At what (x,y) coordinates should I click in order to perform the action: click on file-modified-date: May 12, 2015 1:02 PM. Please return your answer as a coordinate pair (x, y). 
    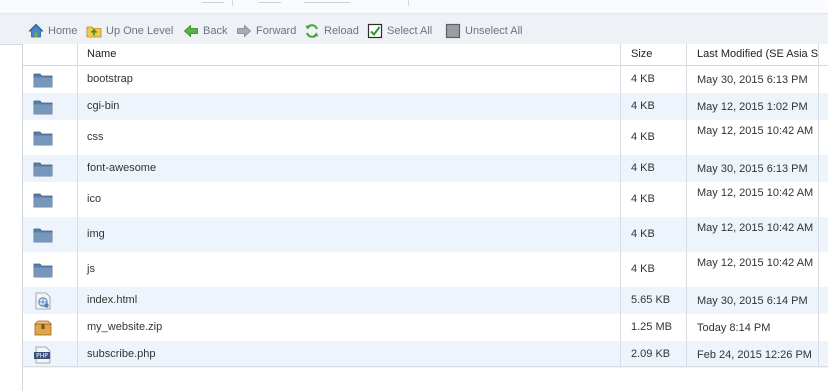
    Looking at the image, I should click on (752, 107).